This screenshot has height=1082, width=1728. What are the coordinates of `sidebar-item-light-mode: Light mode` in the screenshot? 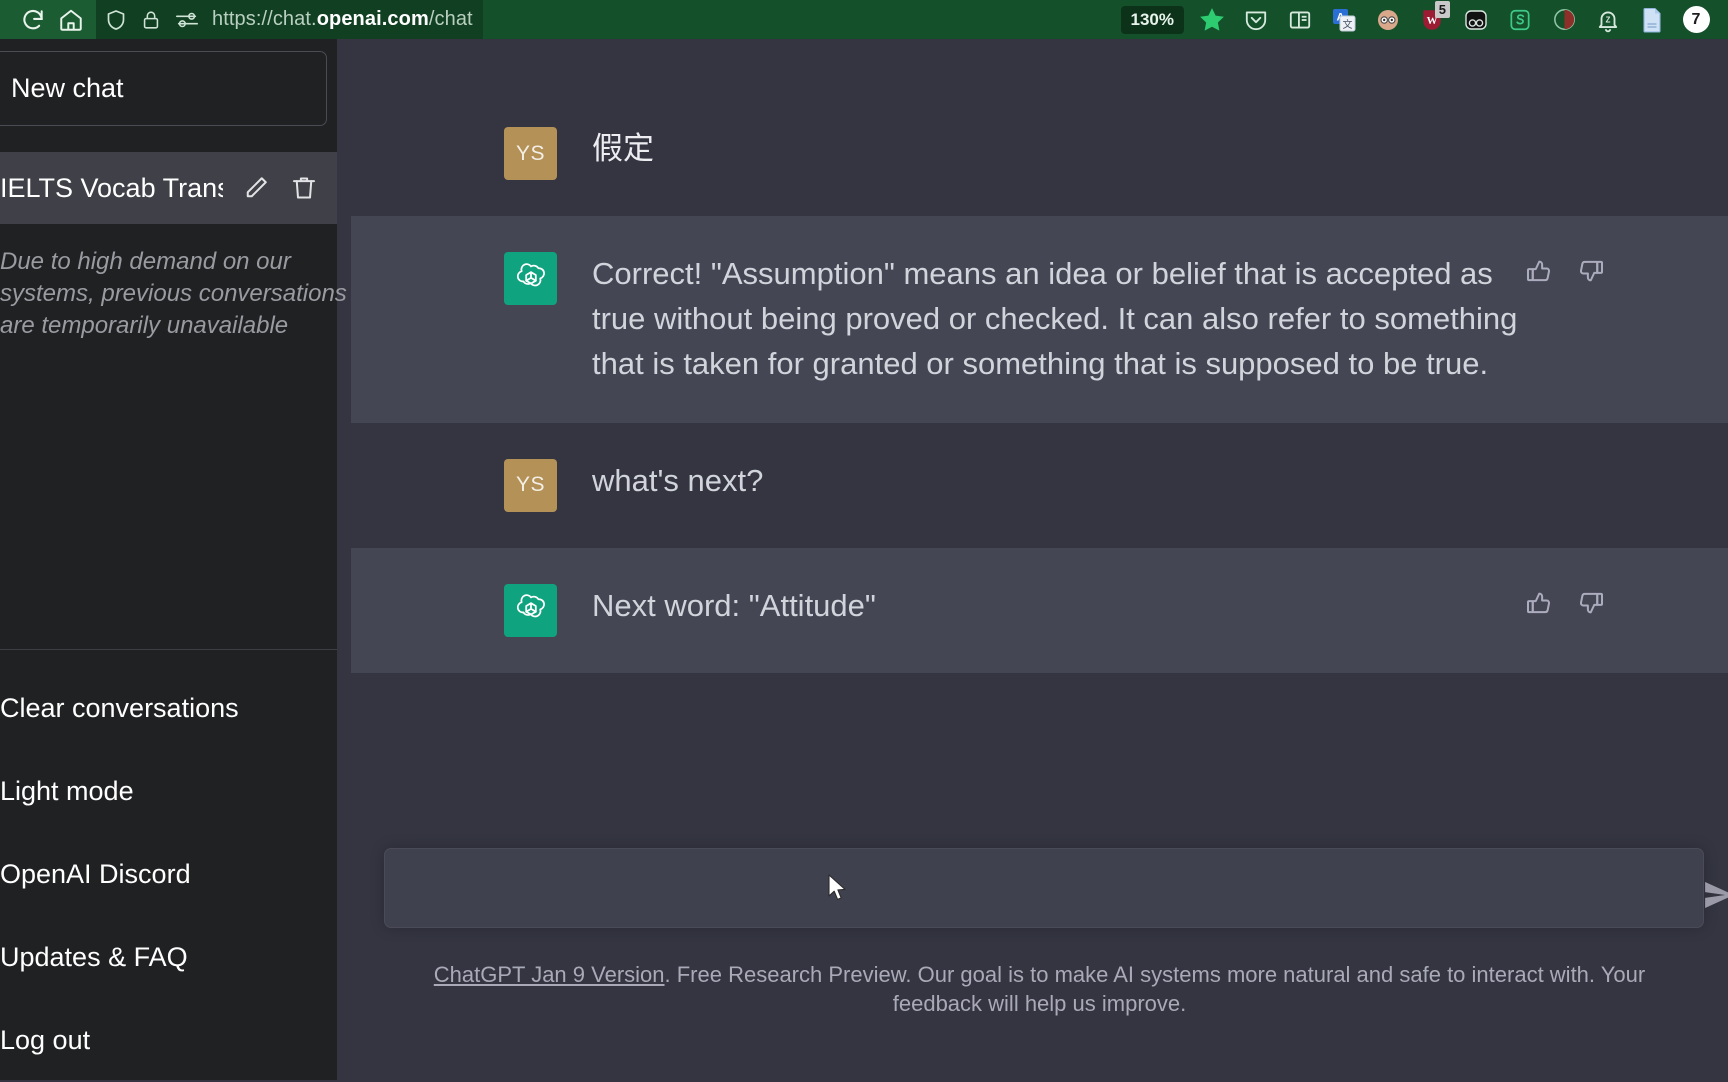 It's located at (168, 791).